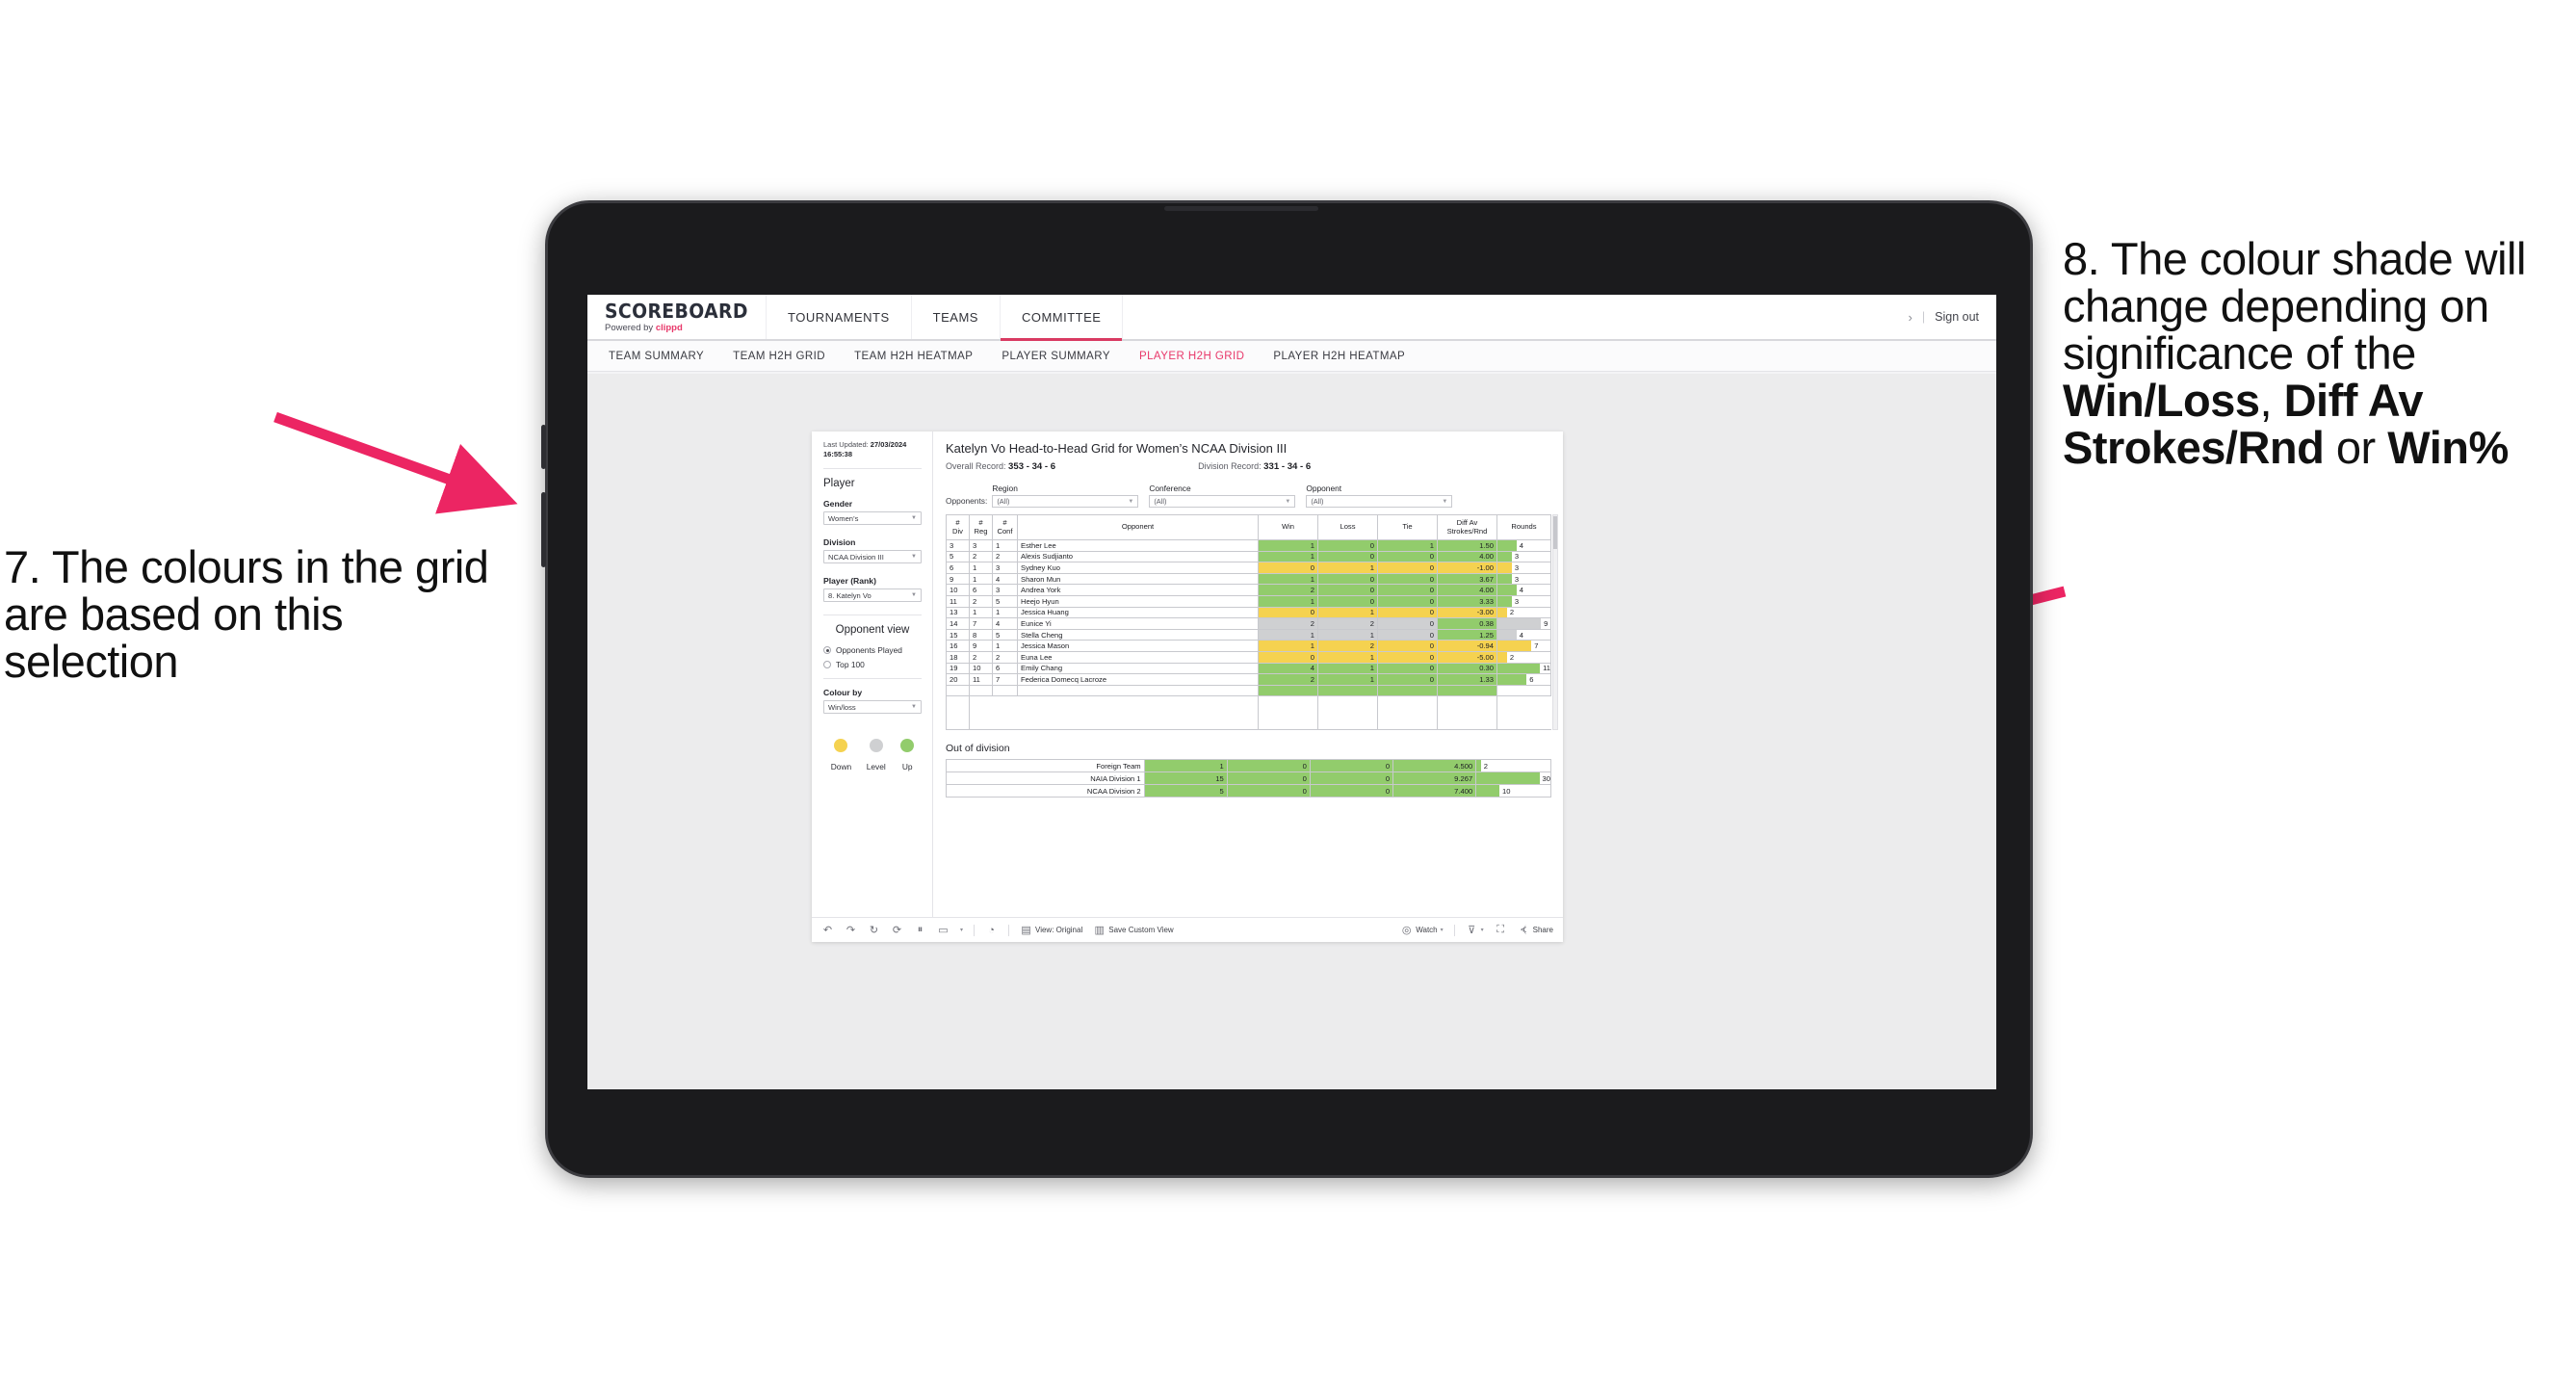  What do you see at coordinates (1248, 766) in the screenshot?
I see `out-of-division-row: Foreign Team 1 0 0 4.500 2` at bounding box center [1248, 766].